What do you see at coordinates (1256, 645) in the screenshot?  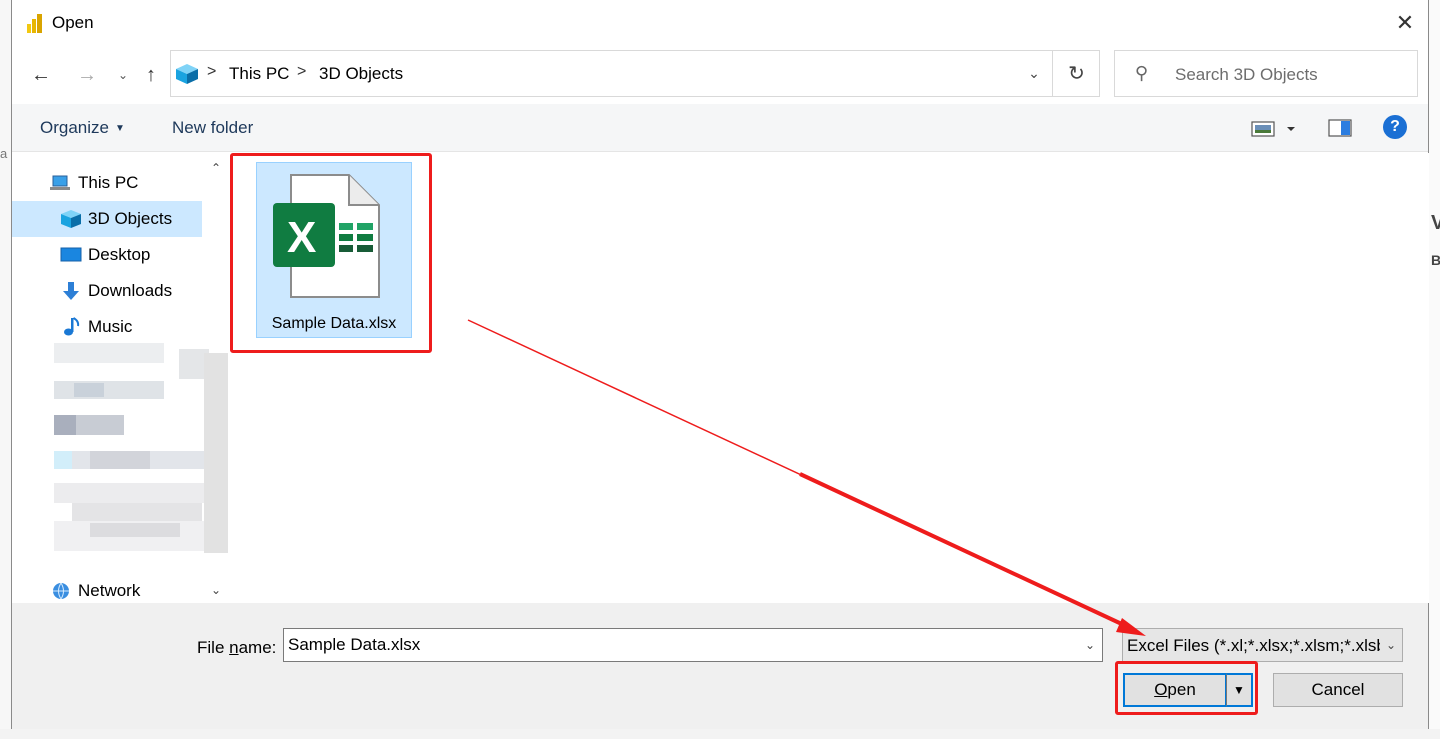 I see `file-type-filter-value: Excel Files (*.xl;*.xlsx;*.xlsm;*.xlsb` at bounding box center [1256, 645].